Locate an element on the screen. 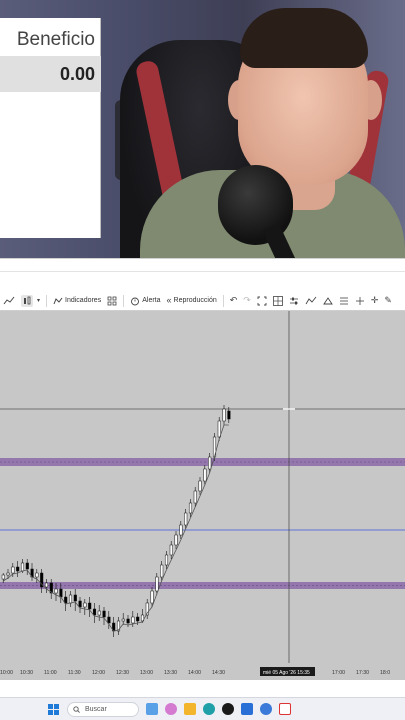 The height and width of the screenshot is (720, 405). profit-panel: Beneficio 0.00 is located at coordinates (50, 128).